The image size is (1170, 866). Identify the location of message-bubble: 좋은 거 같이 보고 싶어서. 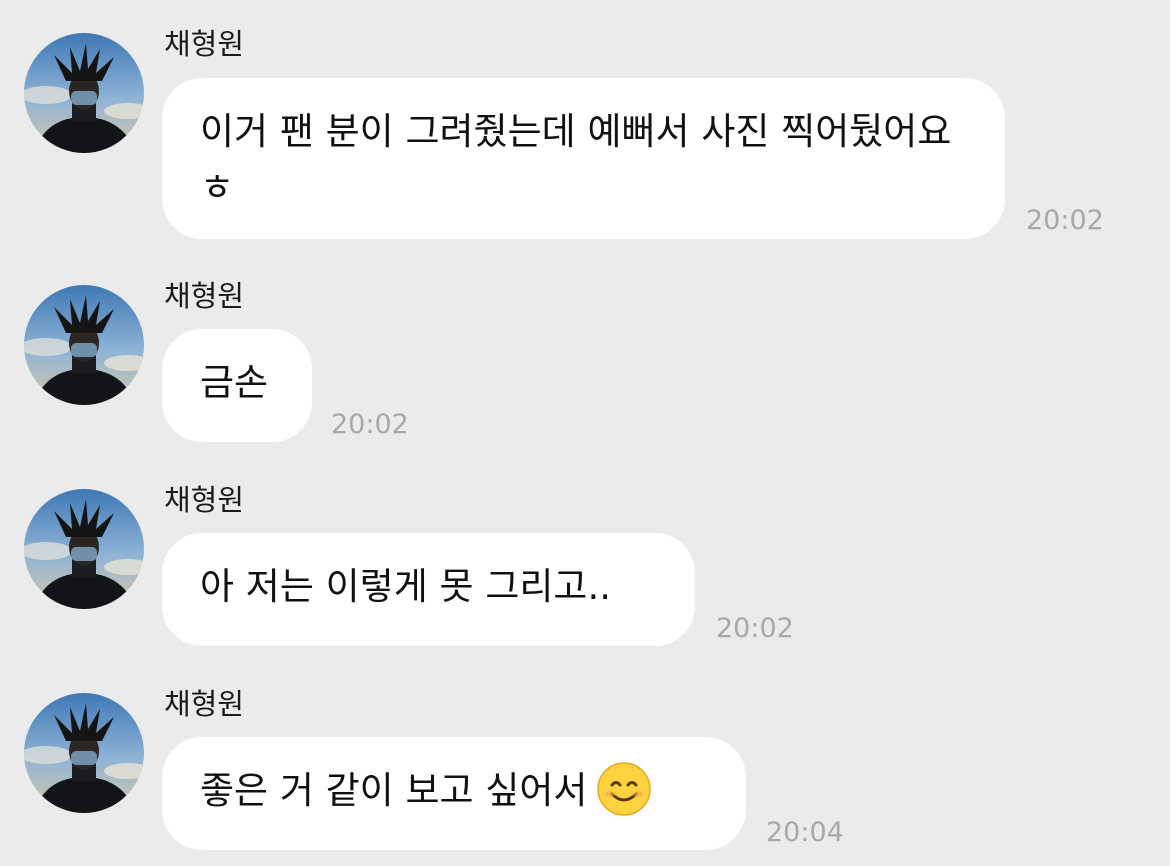
(454, 793).